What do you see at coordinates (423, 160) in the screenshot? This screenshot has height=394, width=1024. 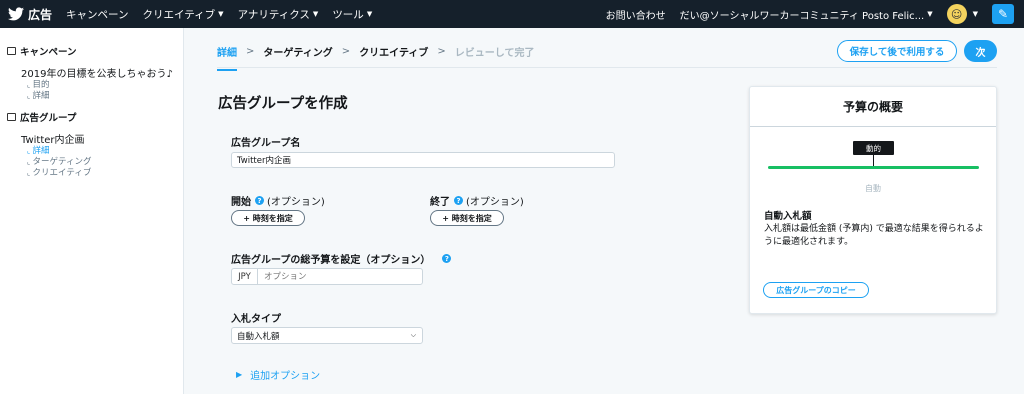 I see `adgroup-name-field: Twitter内企画` at bounding box center [423, 160].